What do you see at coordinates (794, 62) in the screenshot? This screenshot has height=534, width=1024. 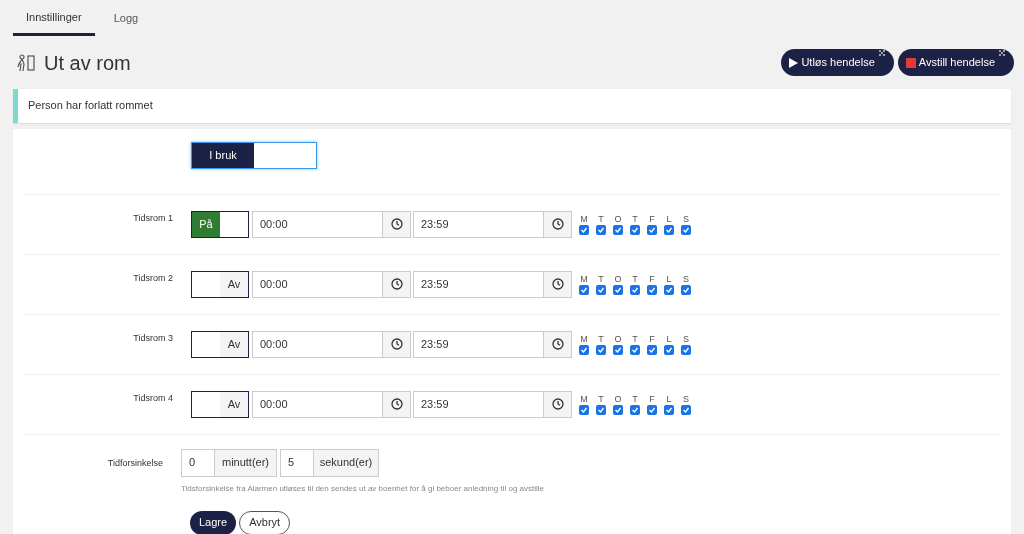 I see `play-icon` at bounding box center [794, 62].